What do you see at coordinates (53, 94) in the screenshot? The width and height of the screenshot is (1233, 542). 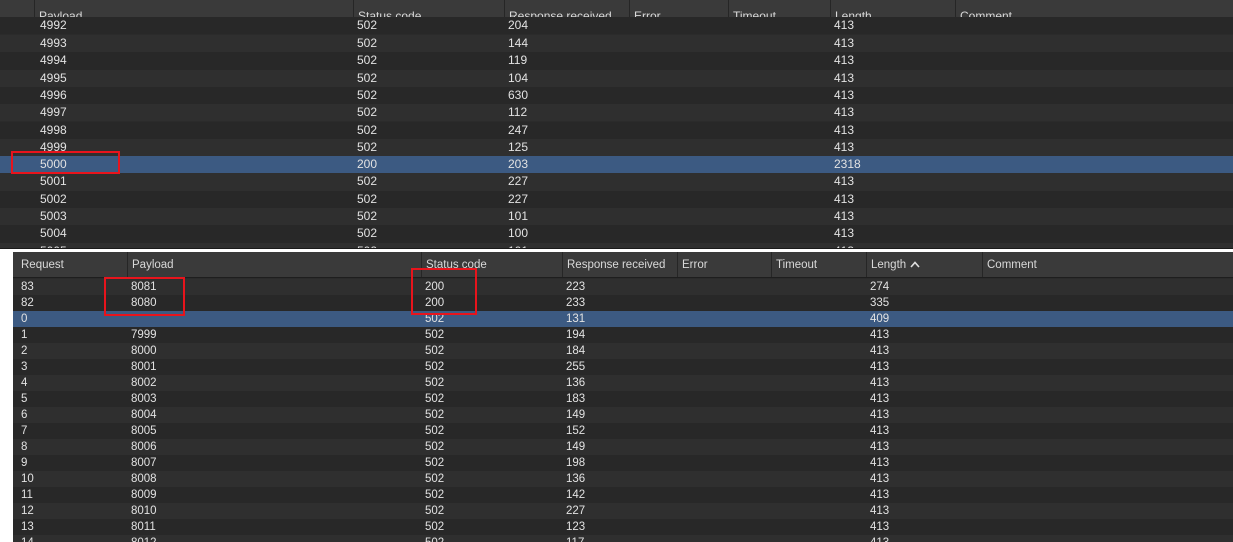 I see `payload-cell: 4996` at bounding box center [53, 94].